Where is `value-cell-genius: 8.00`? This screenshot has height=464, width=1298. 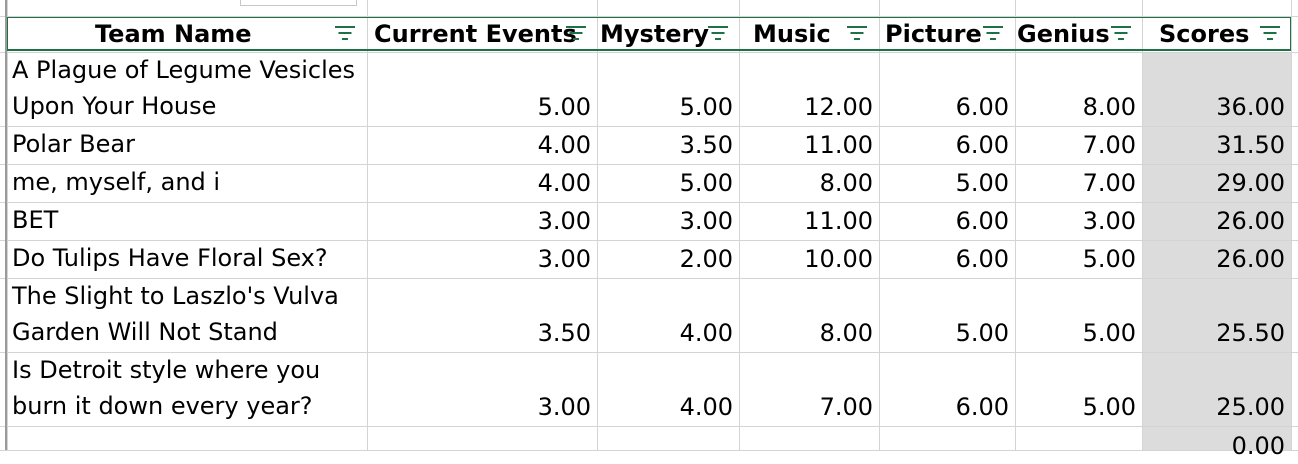 value-cell-genius: 8.00 is located at coordinates (1075, 107).